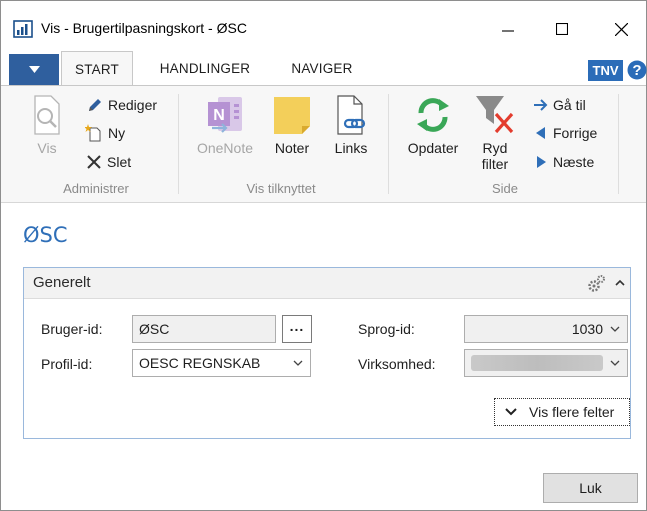 The height and width of the screenshot is (511, 647). I want to click on link-document-icon, so click(351, 115).